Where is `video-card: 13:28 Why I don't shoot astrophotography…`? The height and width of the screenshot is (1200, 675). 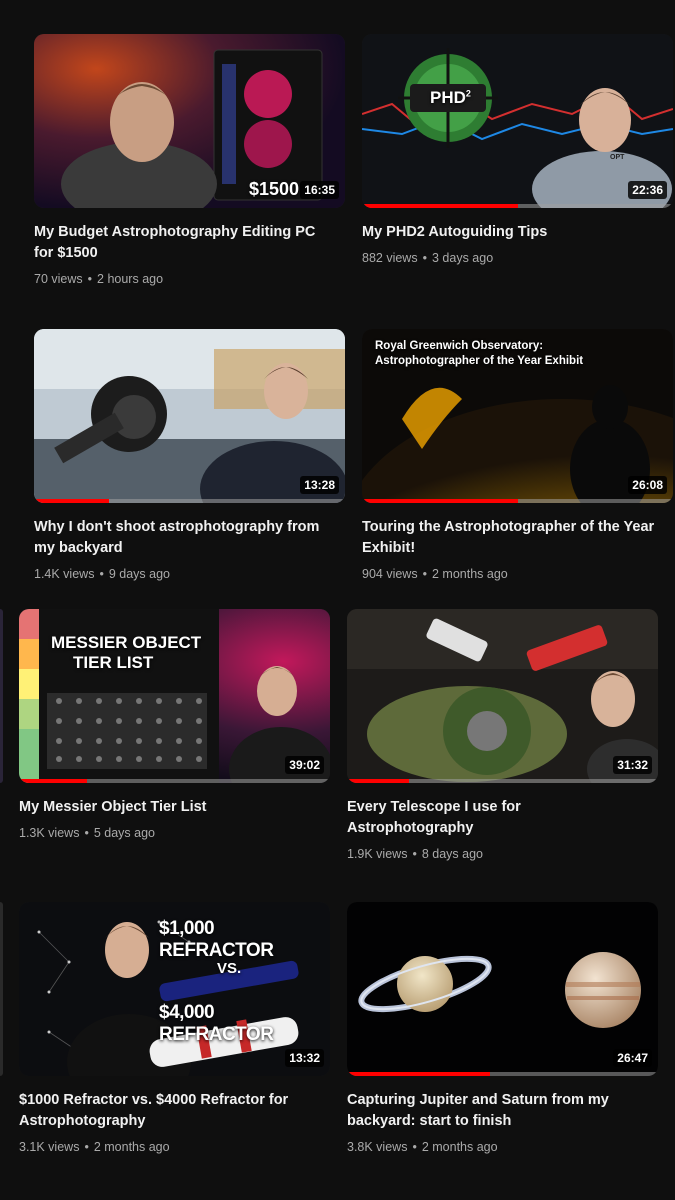 video-card: 13:28 Why I don't shoot astrophotography… is located at coordinates (189, 455).